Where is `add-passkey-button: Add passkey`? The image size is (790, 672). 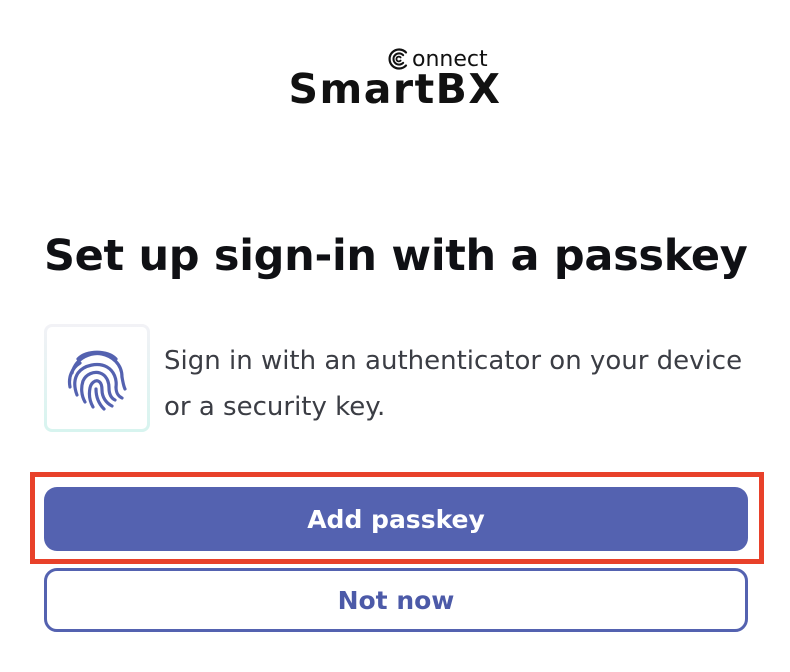
add-passkey-button: Add passkey is located at coordinates (396, 519).